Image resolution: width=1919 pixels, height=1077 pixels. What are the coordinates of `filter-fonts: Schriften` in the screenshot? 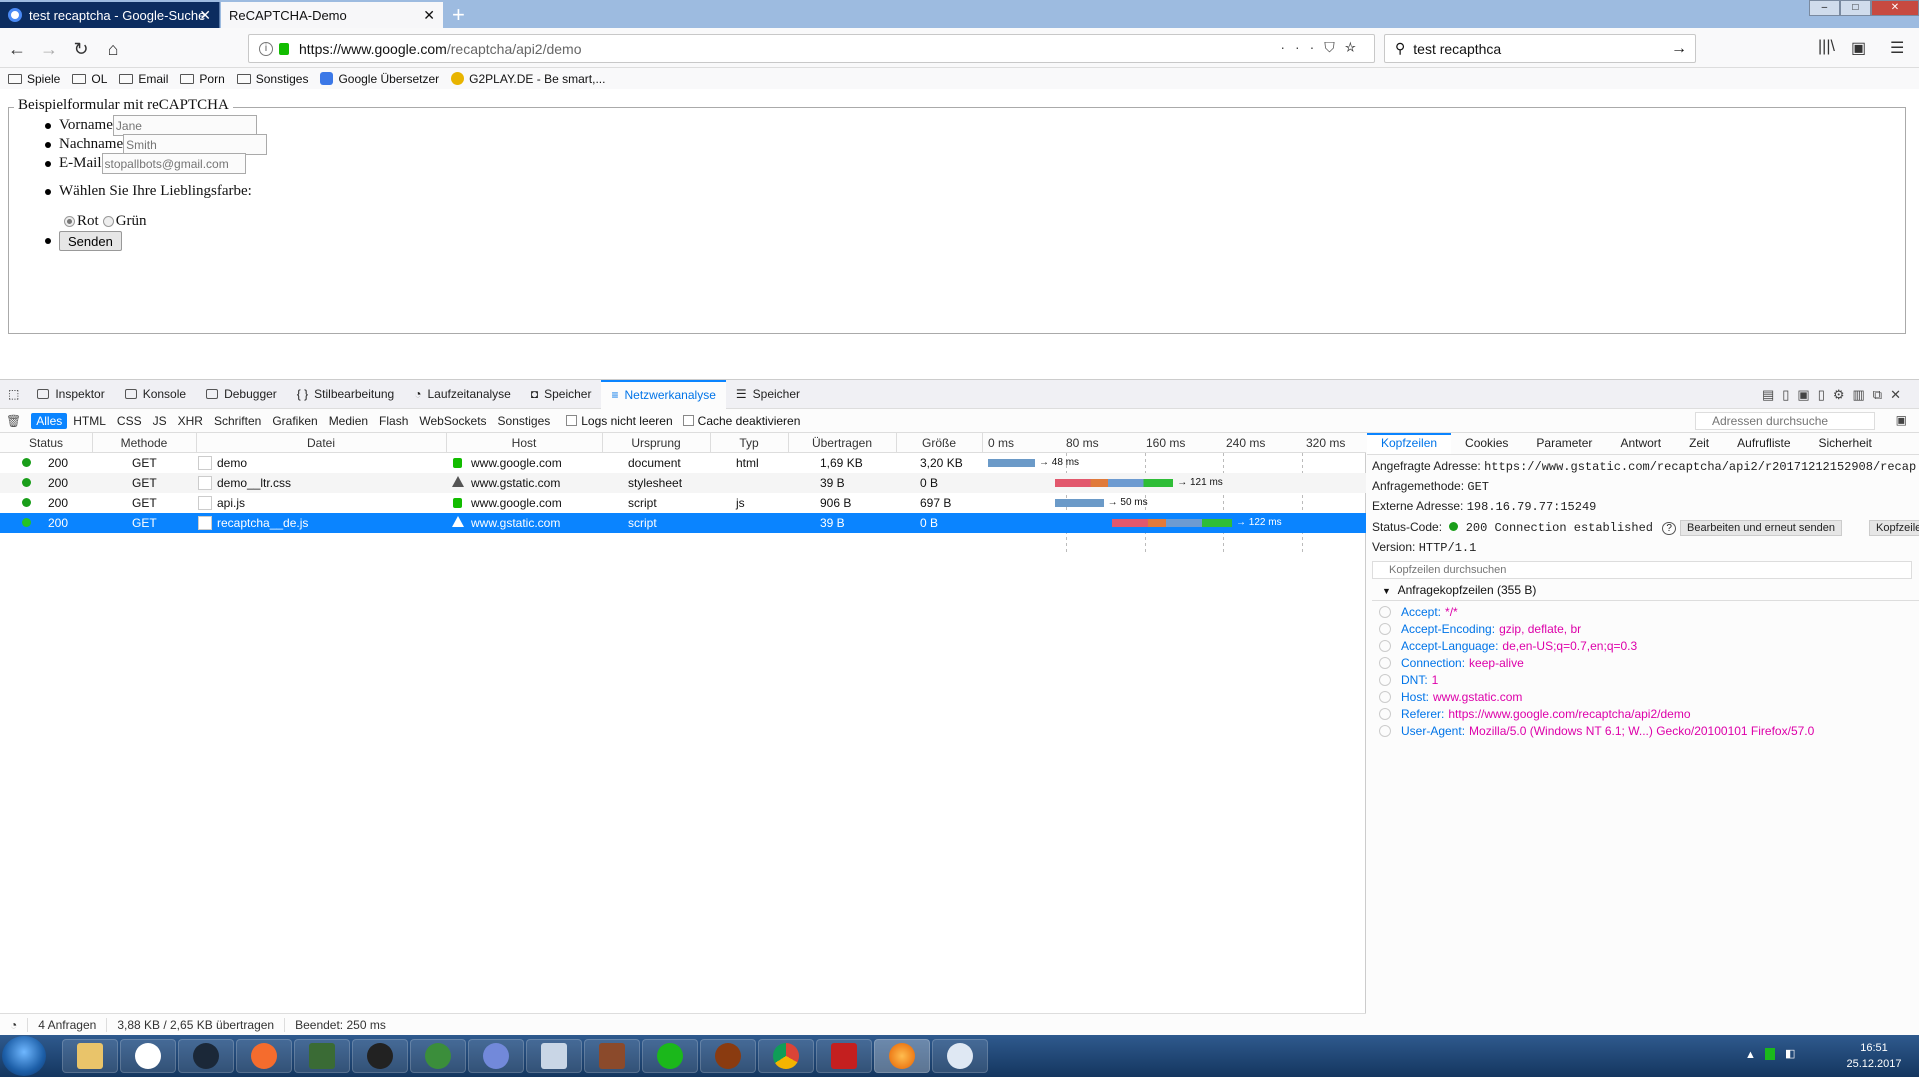 It's located at (237, 421).